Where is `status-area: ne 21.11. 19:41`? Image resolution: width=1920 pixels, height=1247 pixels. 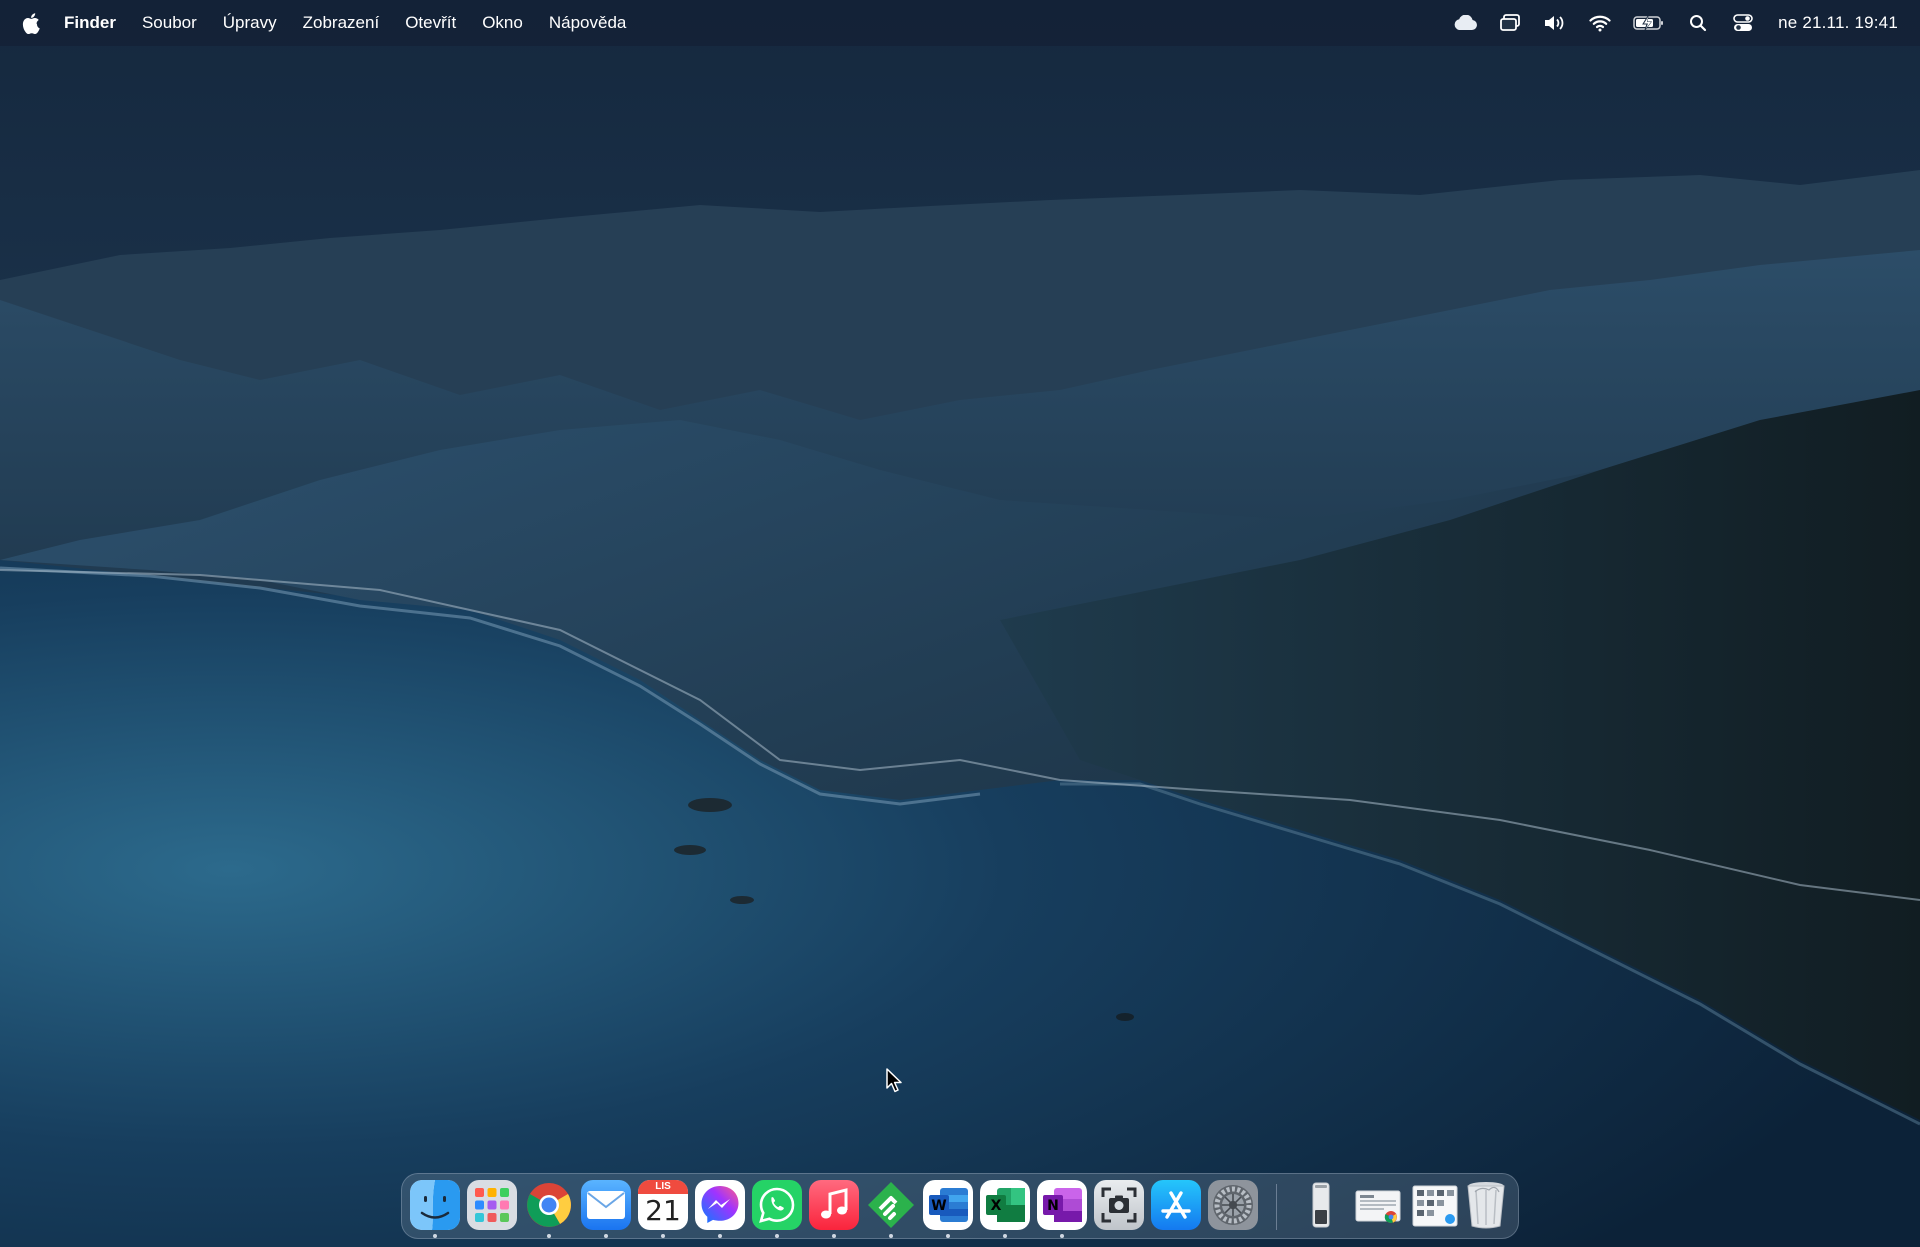 status-area: ne 21.11. 19:41 is located at coordinates (1665, 23).